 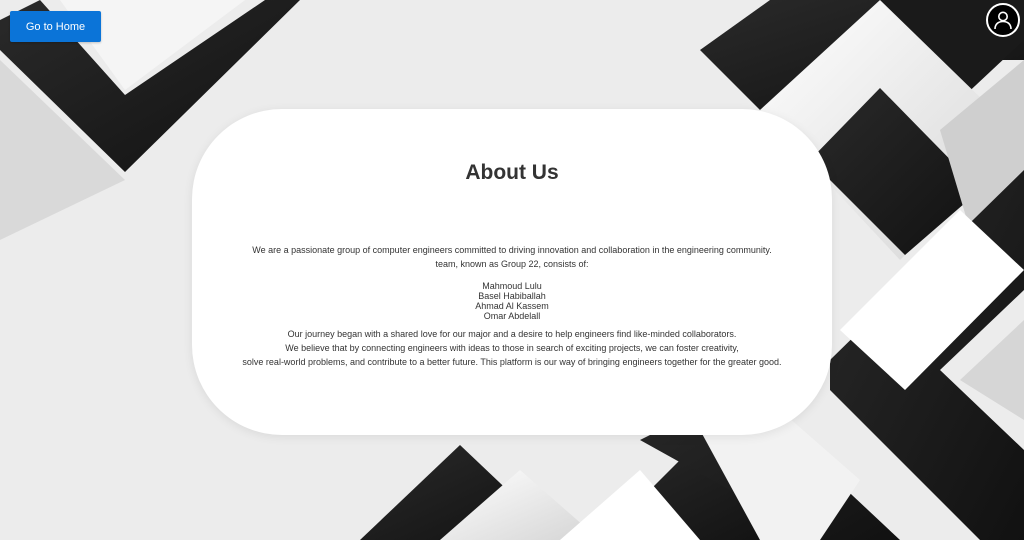 What do you see at coordinates (512, 296) in the screenshot?
I see `member-name: Basel Habiballah` at bounding box center [512, 296].